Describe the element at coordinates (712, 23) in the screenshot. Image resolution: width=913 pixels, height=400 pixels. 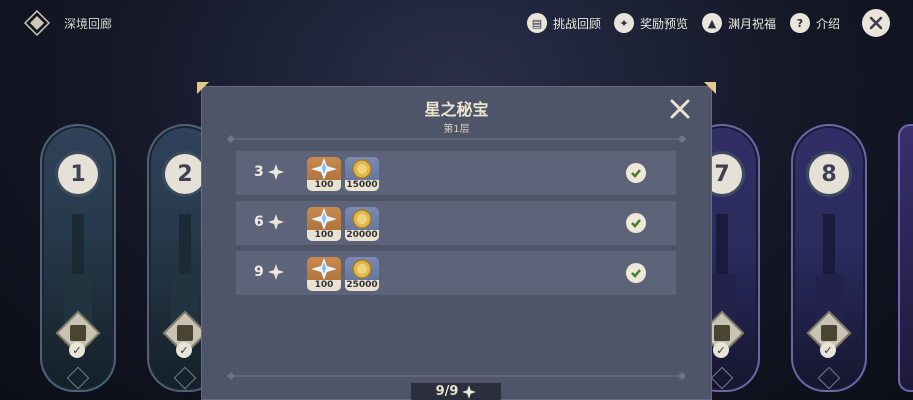
I see `moon-blessing-icon: ▲` at that location.